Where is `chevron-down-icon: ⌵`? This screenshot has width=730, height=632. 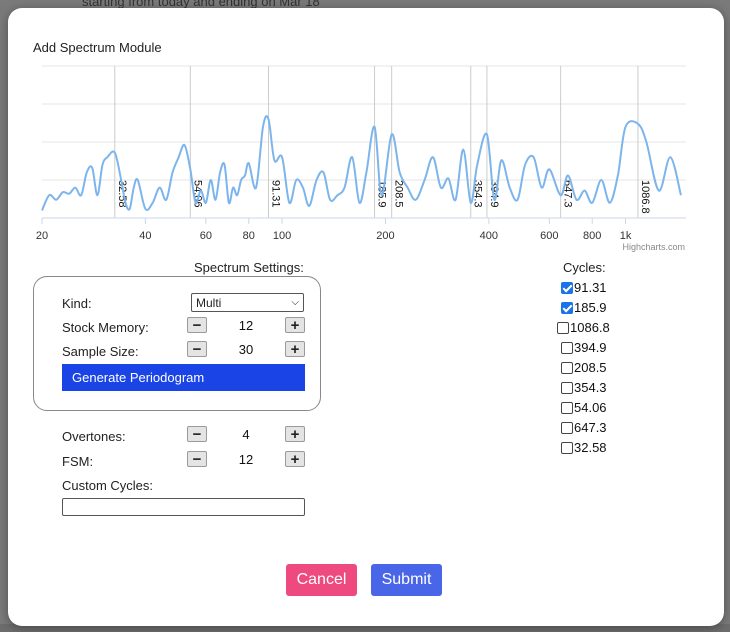
chevron-down-icon: ⌵ is located at coordinates (295, 302).